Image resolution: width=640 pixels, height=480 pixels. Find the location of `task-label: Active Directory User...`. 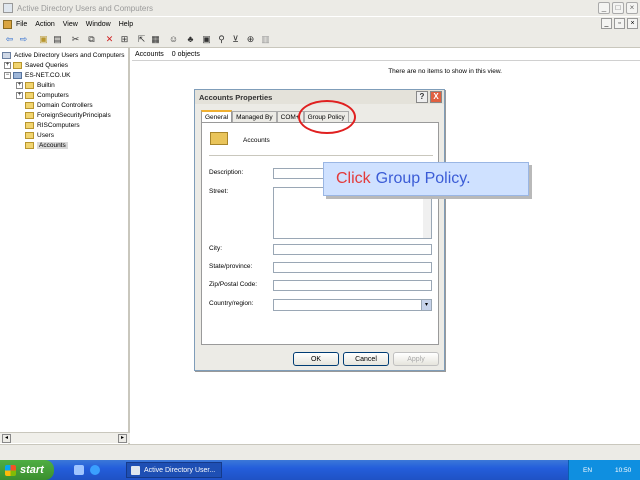

task-label: Active Directory User... is located at coordinates (180, 470).